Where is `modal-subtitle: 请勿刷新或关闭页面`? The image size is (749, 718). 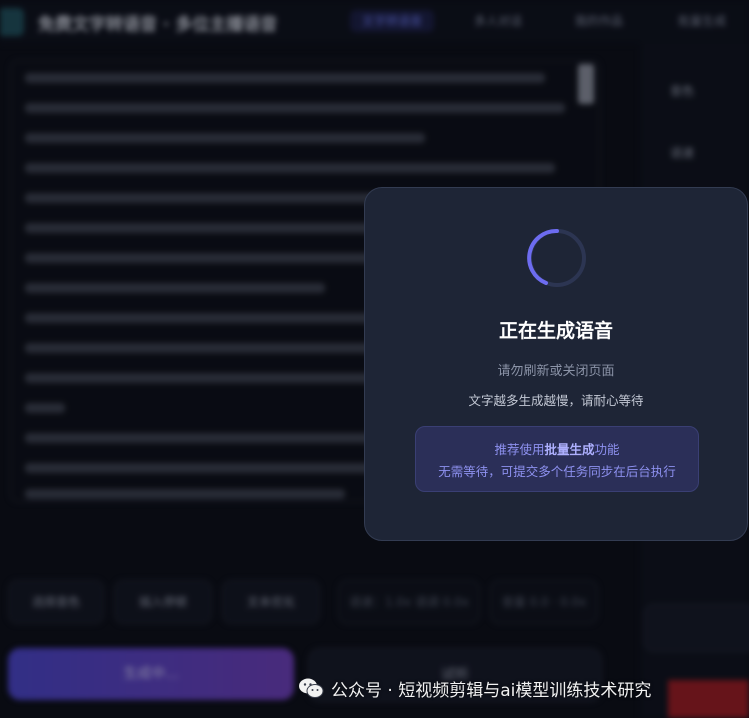 modal-subtitle: 请勿刷新或关闭页面 is located at coordinates (556, 371).